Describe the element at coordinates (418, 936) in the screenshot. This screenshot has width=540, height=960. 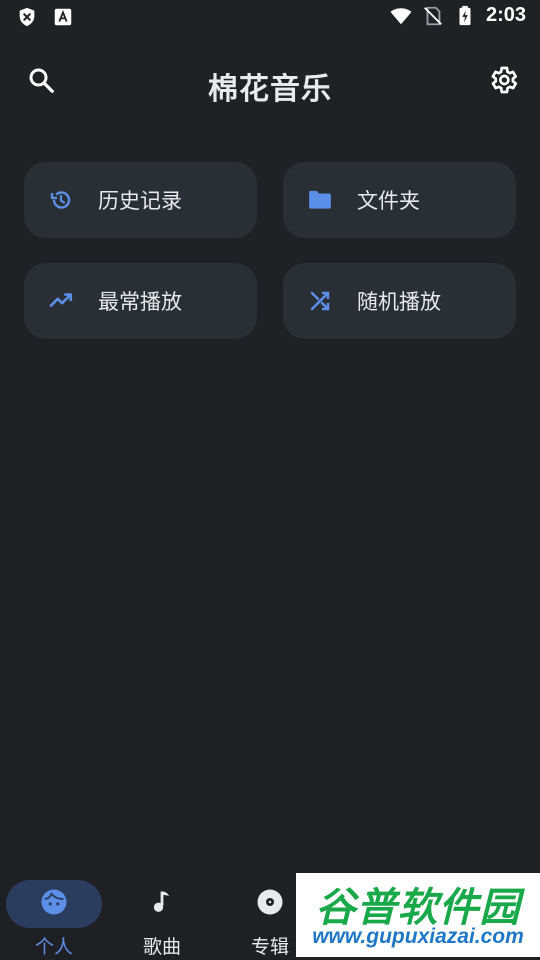
I see `watermark-url: www.gupuxiazai.com` at that location.